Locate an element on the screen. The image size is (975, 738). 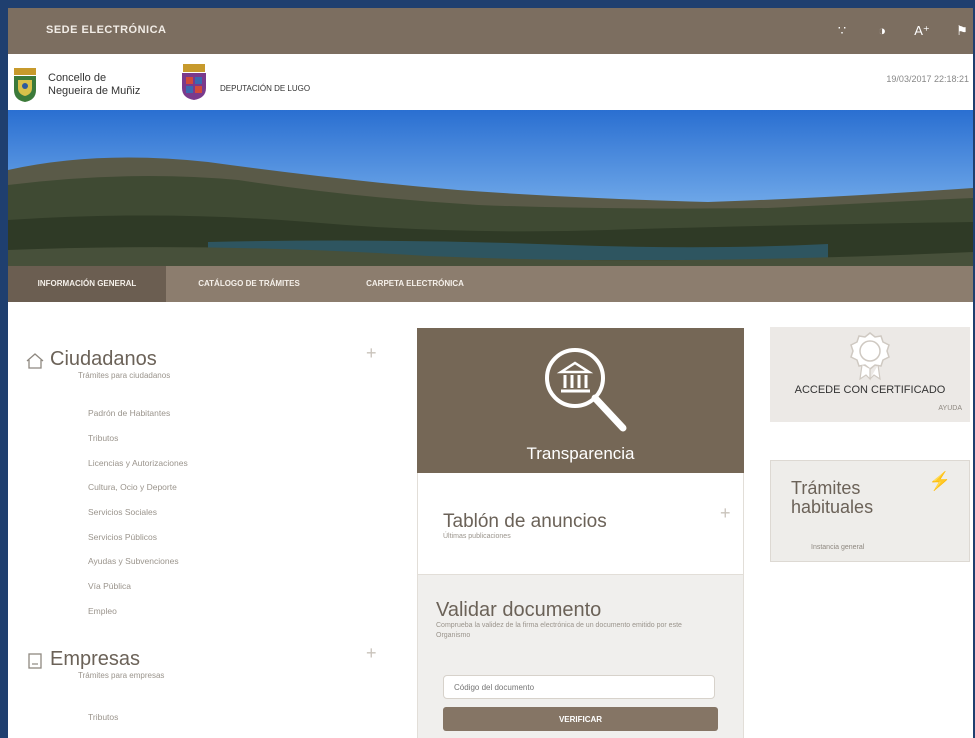
ciudadanos-subtitle: Trámites para ciudadanos is located at coordinates (124, 375).